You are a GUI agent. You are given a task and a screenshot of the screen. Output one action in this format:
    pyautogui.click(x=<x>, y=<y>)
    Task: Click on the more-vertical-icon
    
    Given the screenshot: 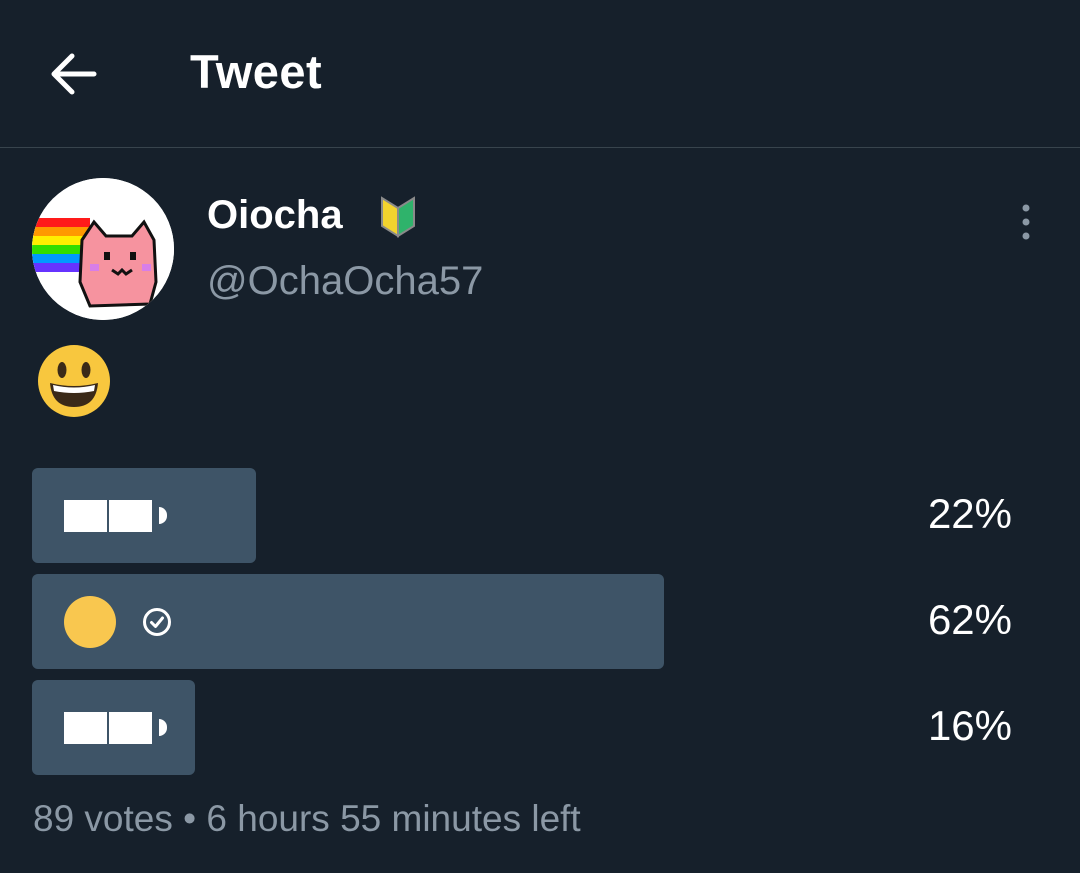 What is the action you would take?
    pyautogui.click(x=1026, y=222)
    